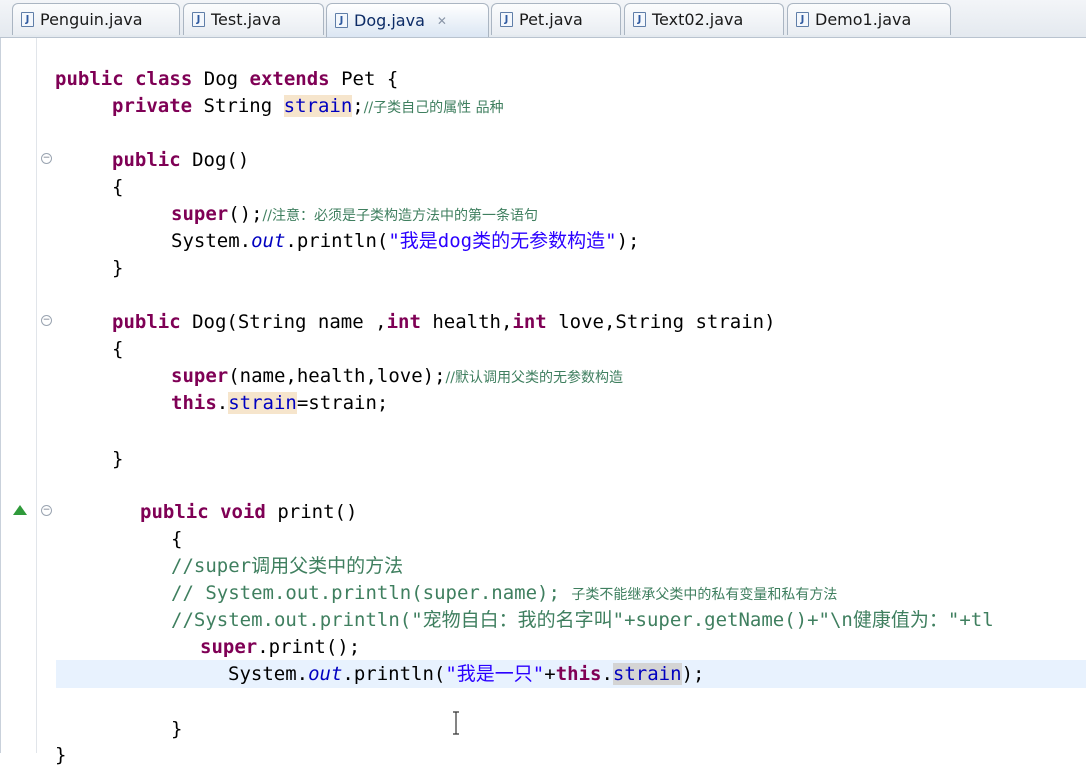 The width and height of the screenshot is (1086, 769). What do you see at coordinates (253, 19) in the screenshot?
I see `tab-test-java: J Test.java` at bounding box center [253, 19].